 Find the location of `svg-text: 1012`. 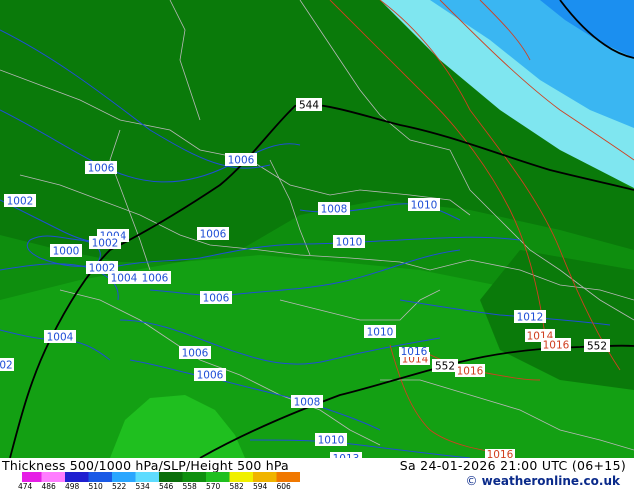

svg-text: 1012 is located at coordinates (530, 318).